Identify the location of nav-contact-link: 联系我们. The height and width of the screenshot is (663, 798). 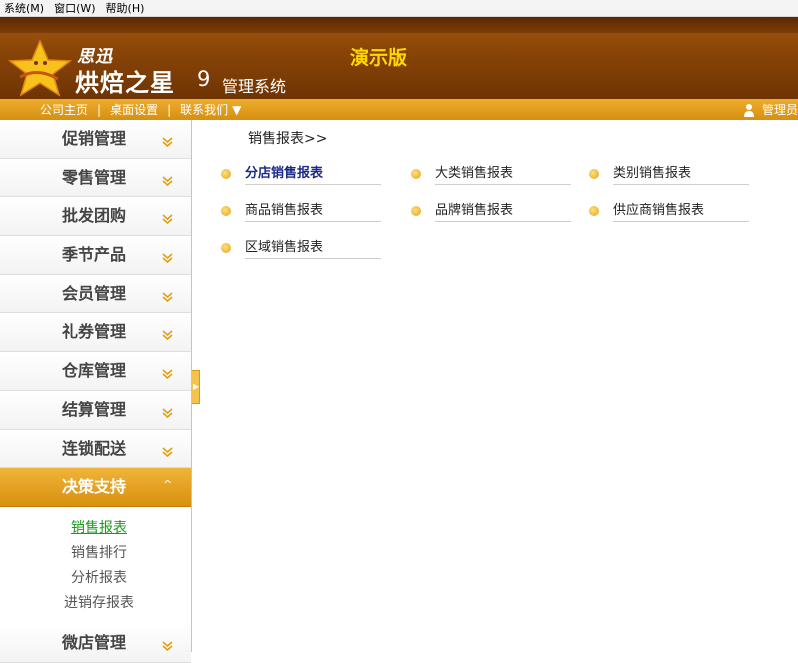
(204, 109).